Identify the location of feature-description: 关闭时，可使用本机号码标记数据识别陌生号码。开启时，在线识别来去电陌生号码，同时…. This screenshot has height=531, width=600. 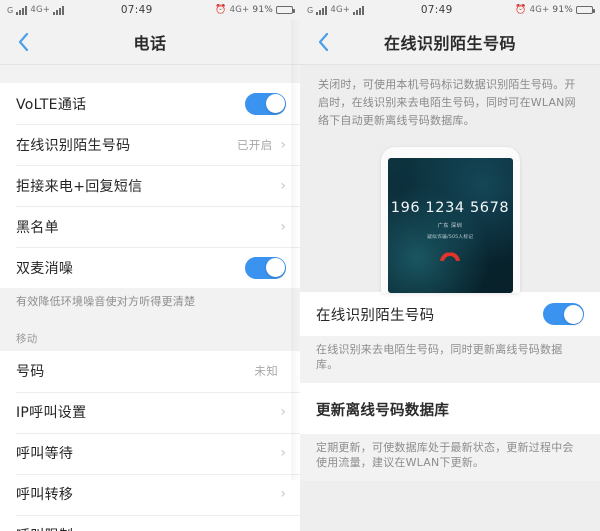
(450, 104).